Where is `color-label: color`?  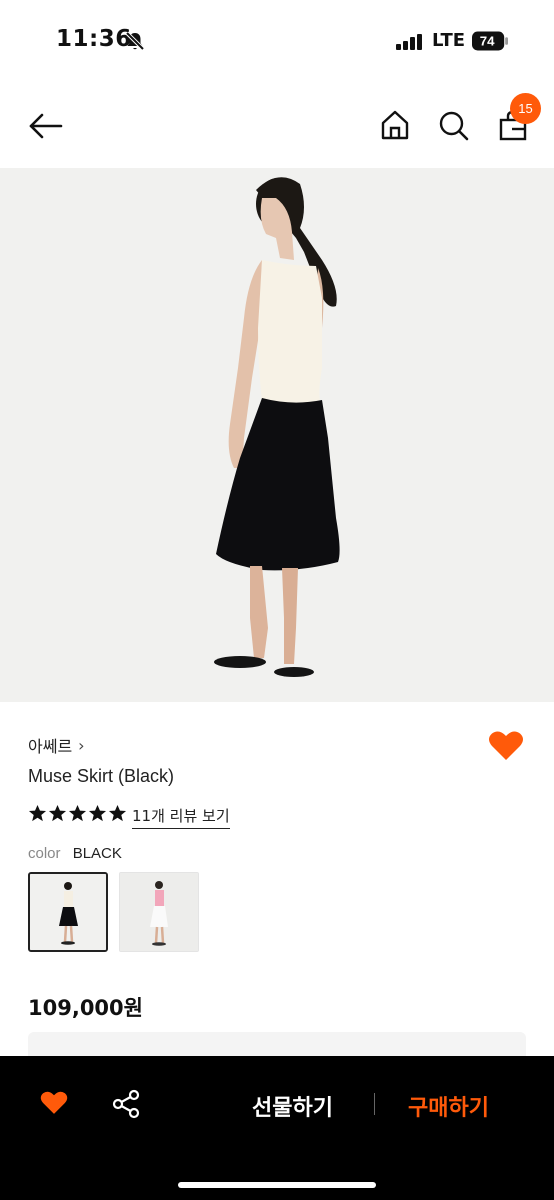 color-label: color is located at coordinates (44, 853).